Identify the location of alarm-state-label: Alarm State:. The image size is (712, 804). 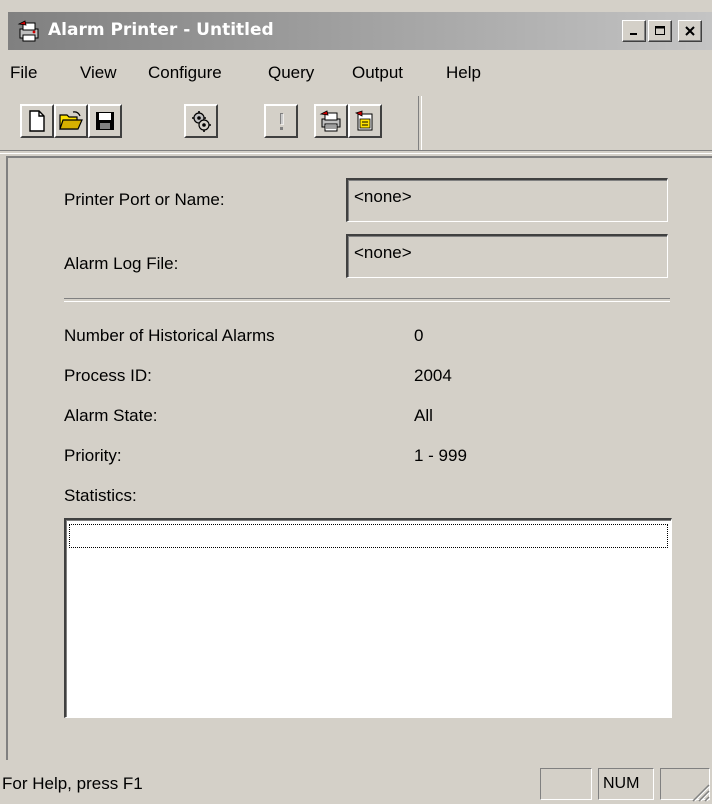
(111, 415).